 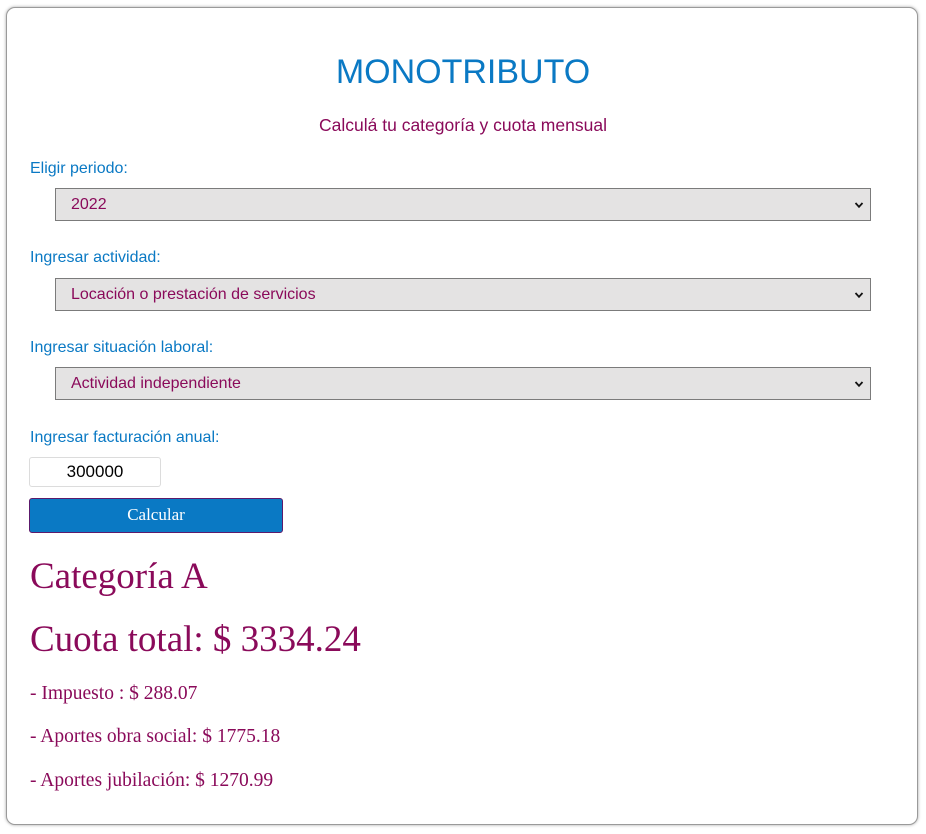 I want to click on actividad-select: Locación o prestación de servicios, so click(x=463, y=294).